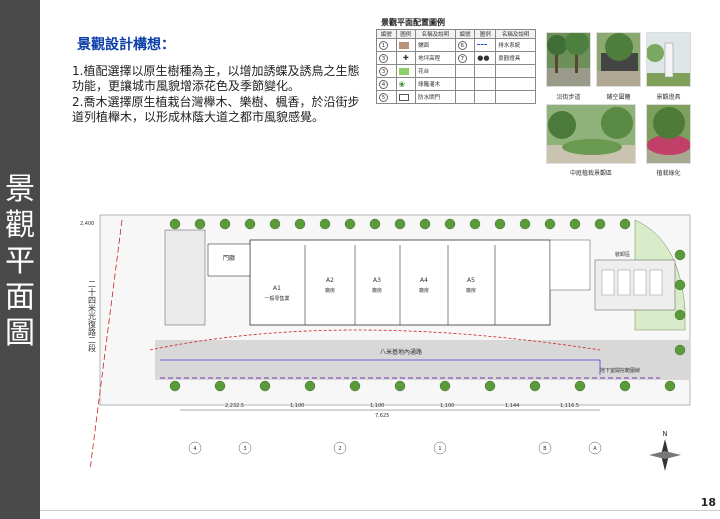 The height and width of the screenshot is (519, 720). What do you see at coordinates (439, 449) in the screenshot?
I see `grid-number: 1` at bounding box center [439, 449].